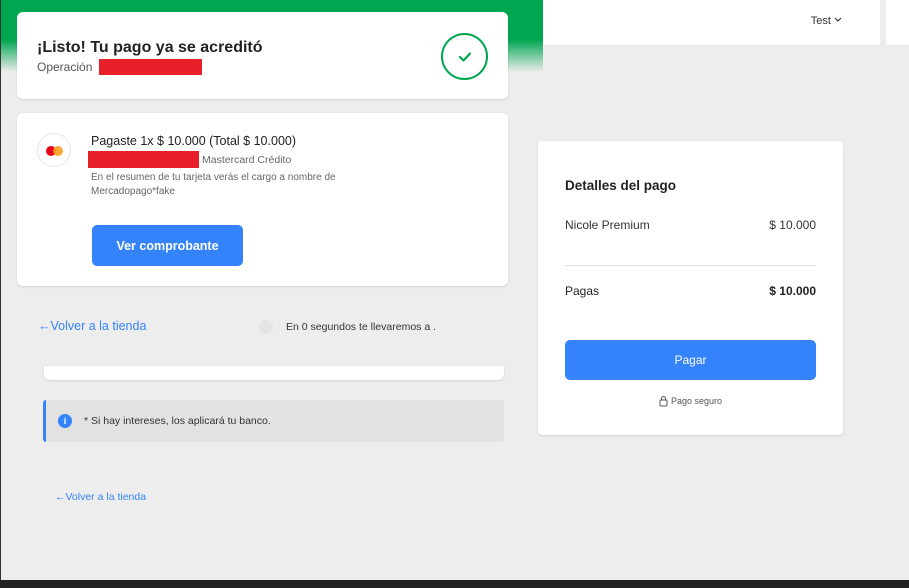  Describe the element at coordinates (100, 497) in the screenshot. I see `back-to-store-link-bottom: ←Volver a la tienda` at that location.